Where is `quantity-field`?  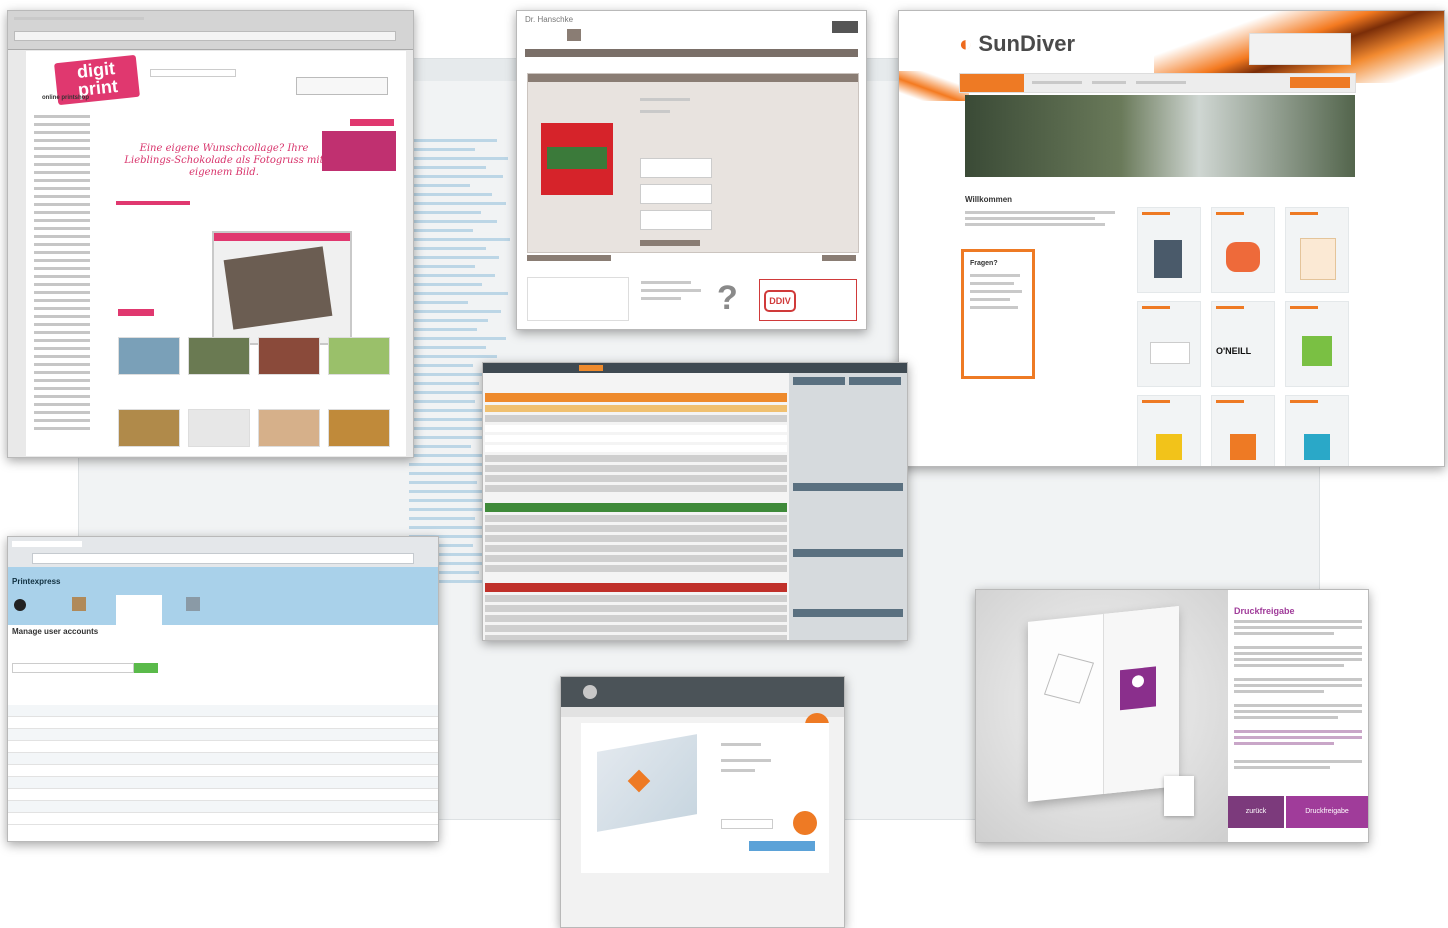 quantity-field is located at coordinates (747, 824).